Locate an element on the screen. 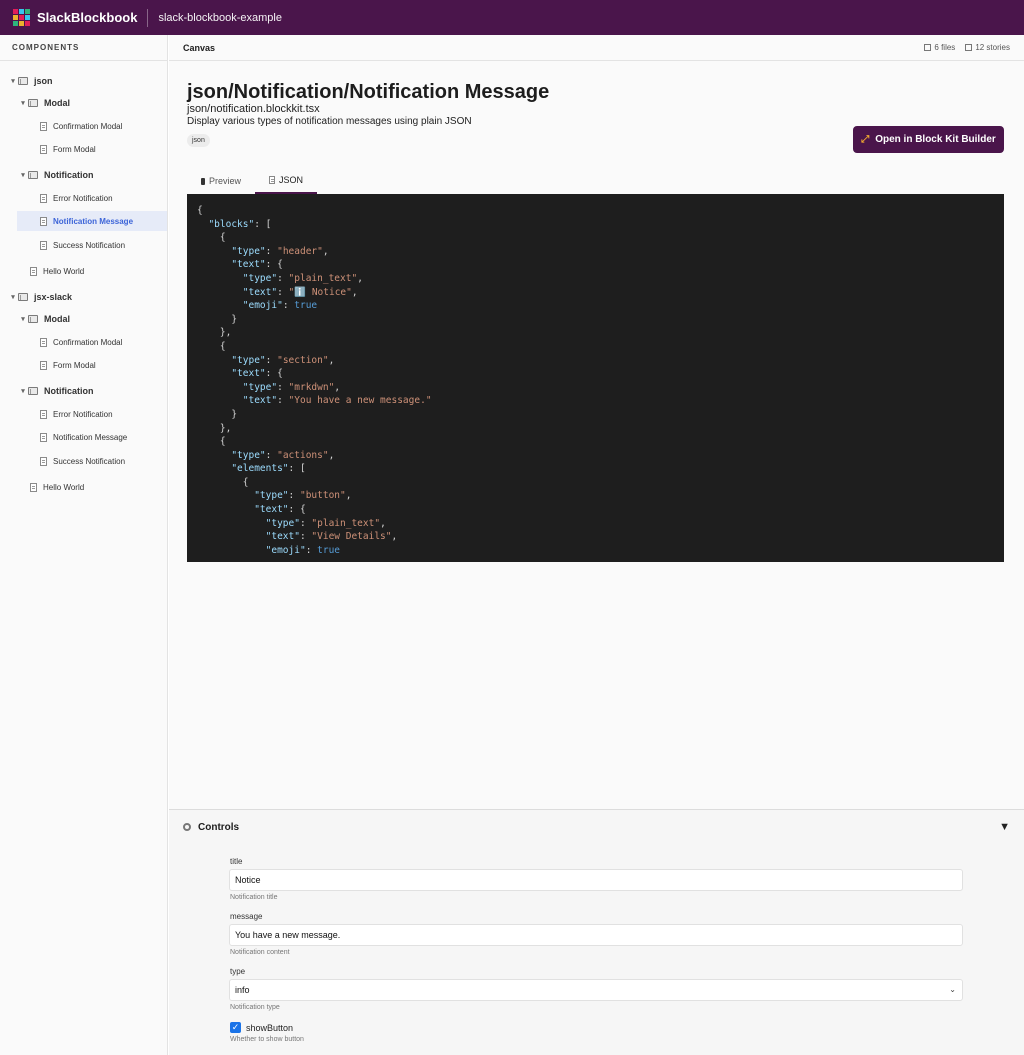 The height and width of the screenshot is (1055, 1024). type-field-label: type is located at coordinates (238, 971).